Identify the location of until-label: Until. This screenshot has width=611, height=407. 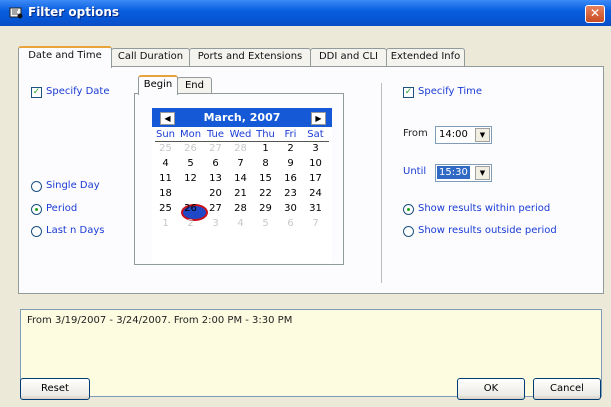
(415, 171).